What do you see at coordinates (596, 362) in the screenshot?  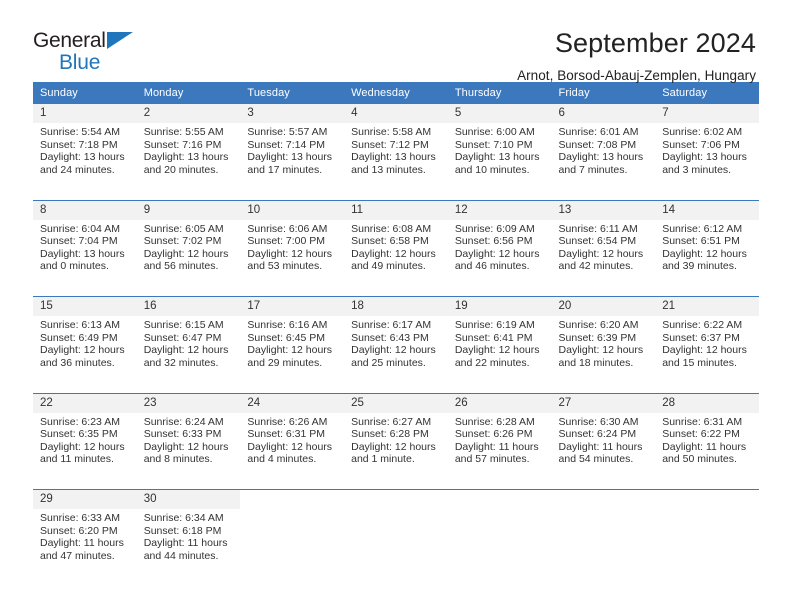 I see `daylight-text-line2: and 18 minutes.` at bounding box center [596, 362].